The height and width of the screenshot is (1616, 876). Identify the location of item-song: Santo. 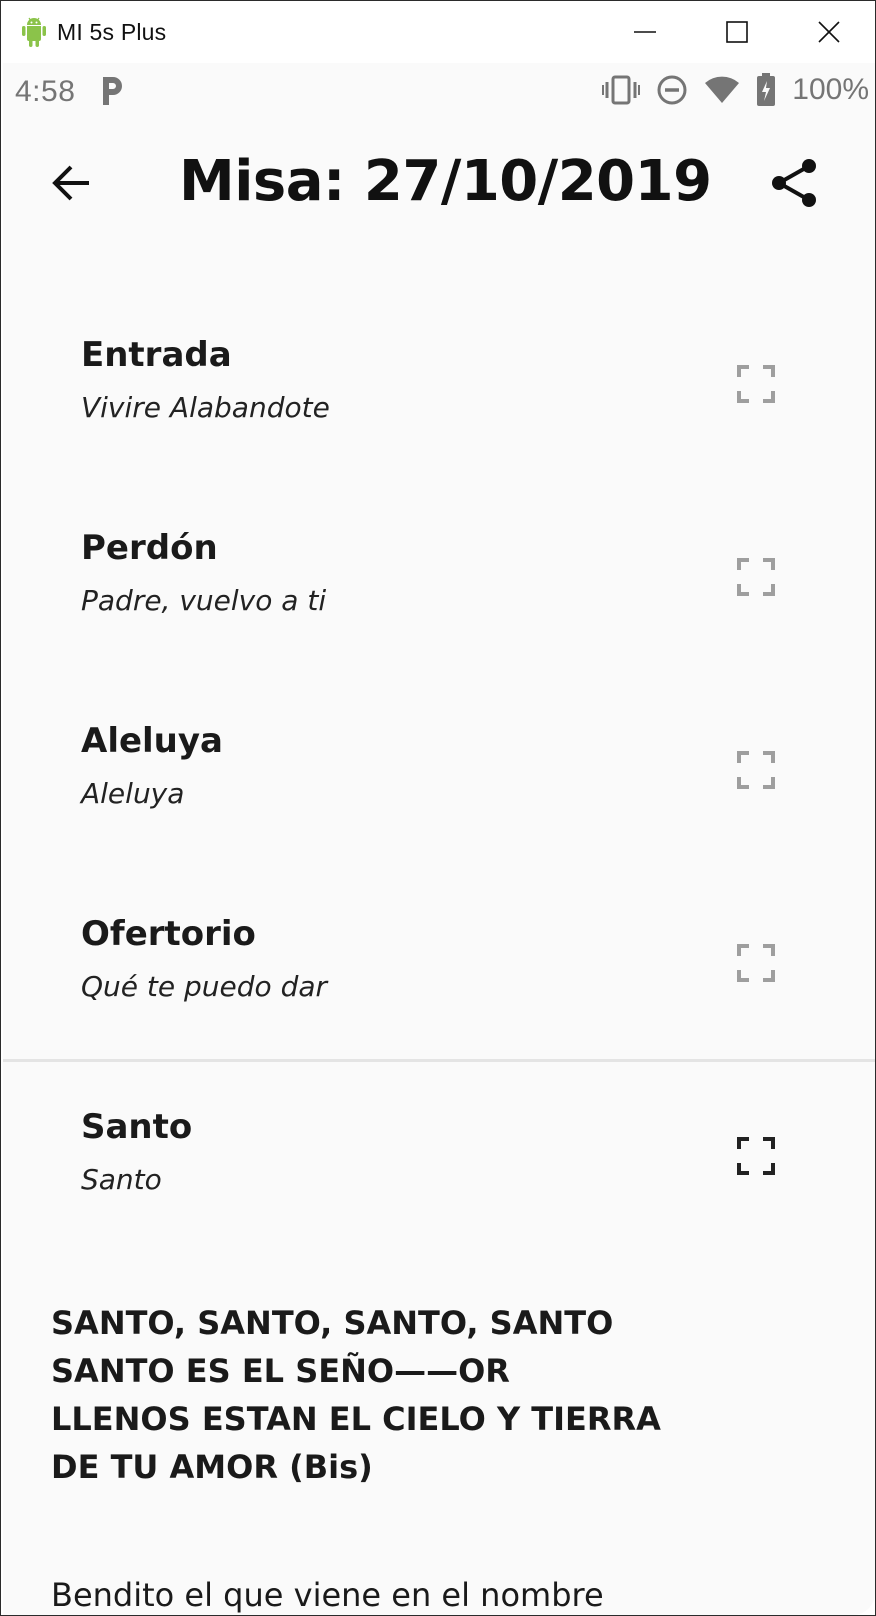
(121, 1179).